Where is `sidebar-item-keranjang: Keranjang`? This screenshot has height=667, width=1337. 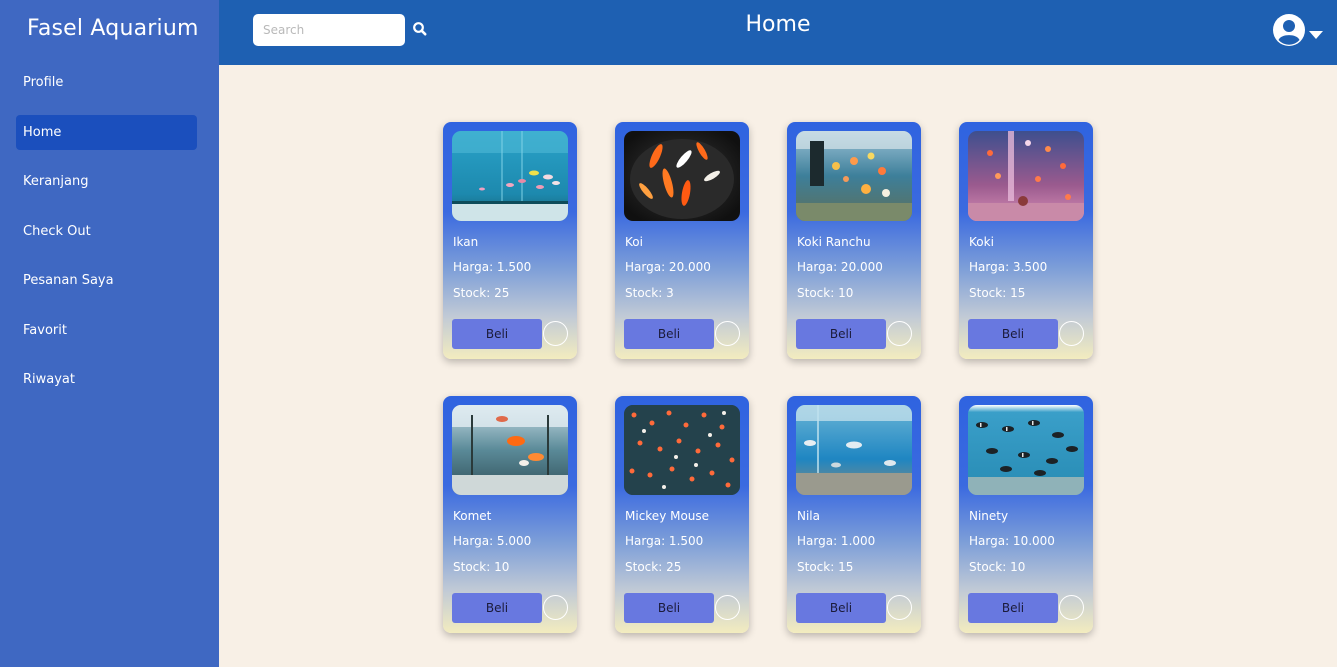
sidebar-item-keranjang: Keranjang is located at coordinates (106, 181).